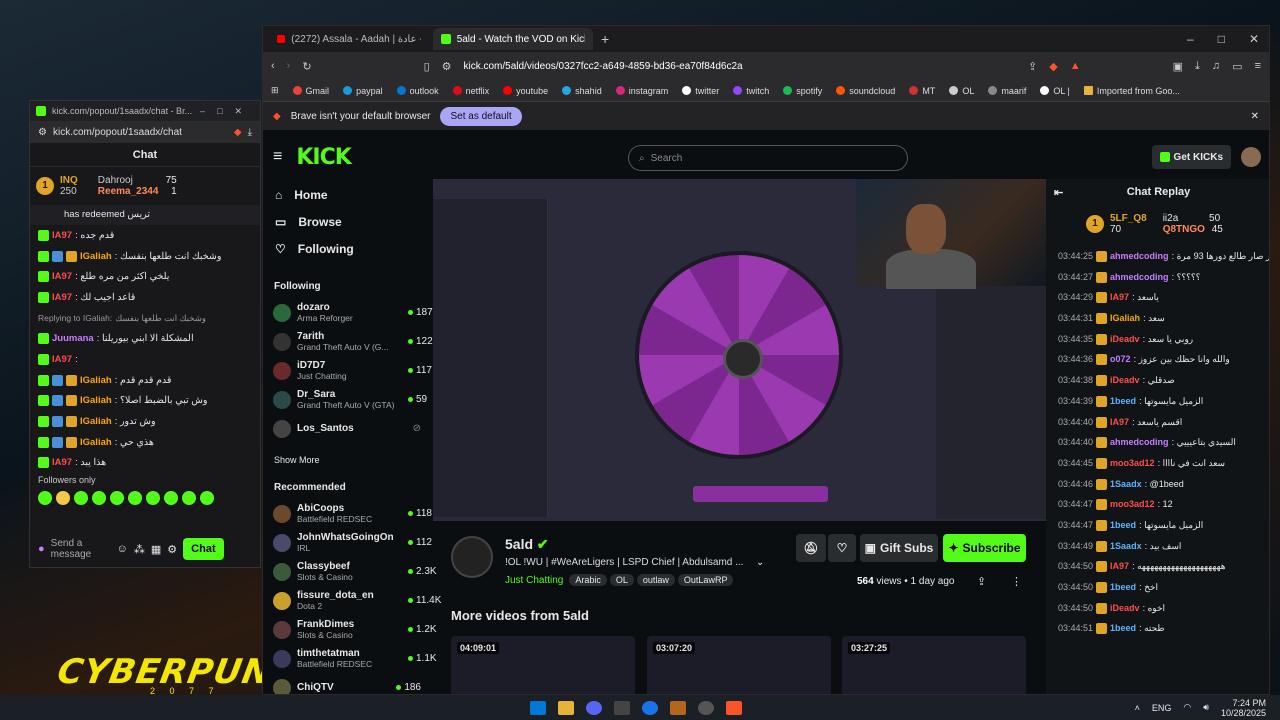 This screenshot has width=1280, height=720. Describe the element at coordinates (349, 39) in the screenshot. I see `tab-youtube: (2272) Assala - Aadah | أصالة - عادة` at that location.